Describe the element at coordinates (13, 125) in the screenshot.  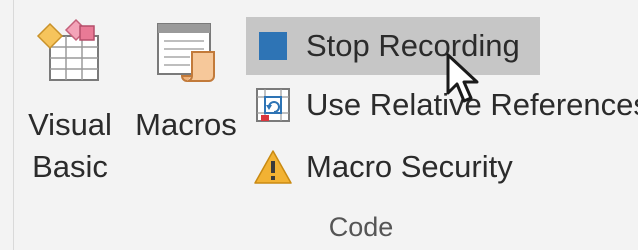
I see `ribbon-divider` at that location.